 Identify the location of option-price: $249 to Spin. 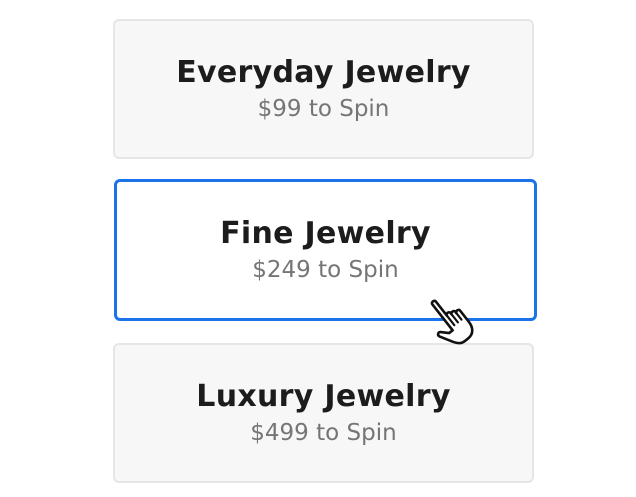
(325, 269).